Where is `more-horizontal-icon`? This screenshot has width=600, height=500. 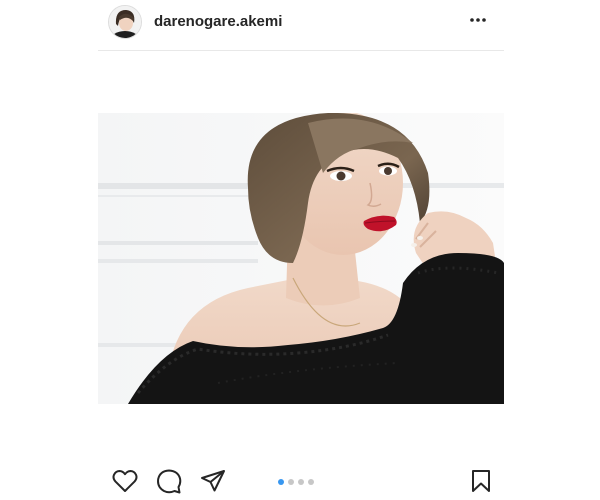
more-horizontal-icon is located at coordinates (478, 20).